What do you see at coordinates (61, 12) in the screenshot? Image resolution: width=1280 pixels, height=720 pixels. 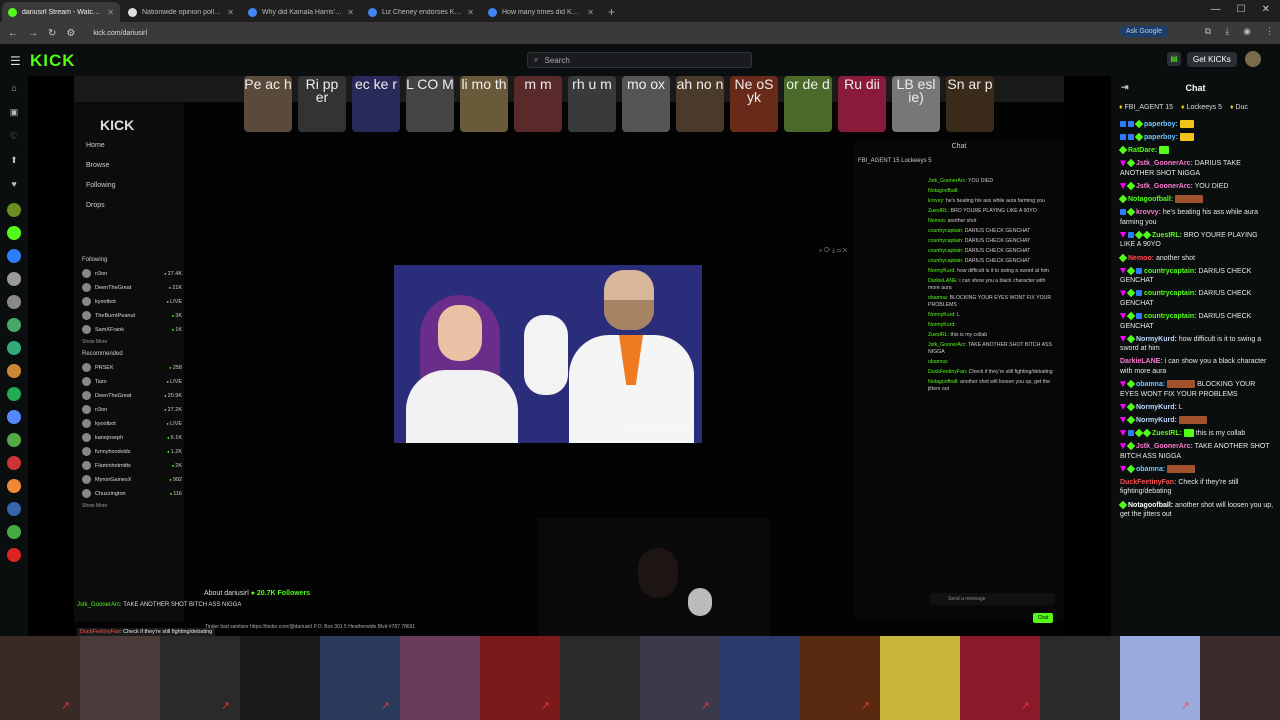 I see `browser-tab: dariusirl Stream - Watch Live on ✕` at bounding box center [61, 12].